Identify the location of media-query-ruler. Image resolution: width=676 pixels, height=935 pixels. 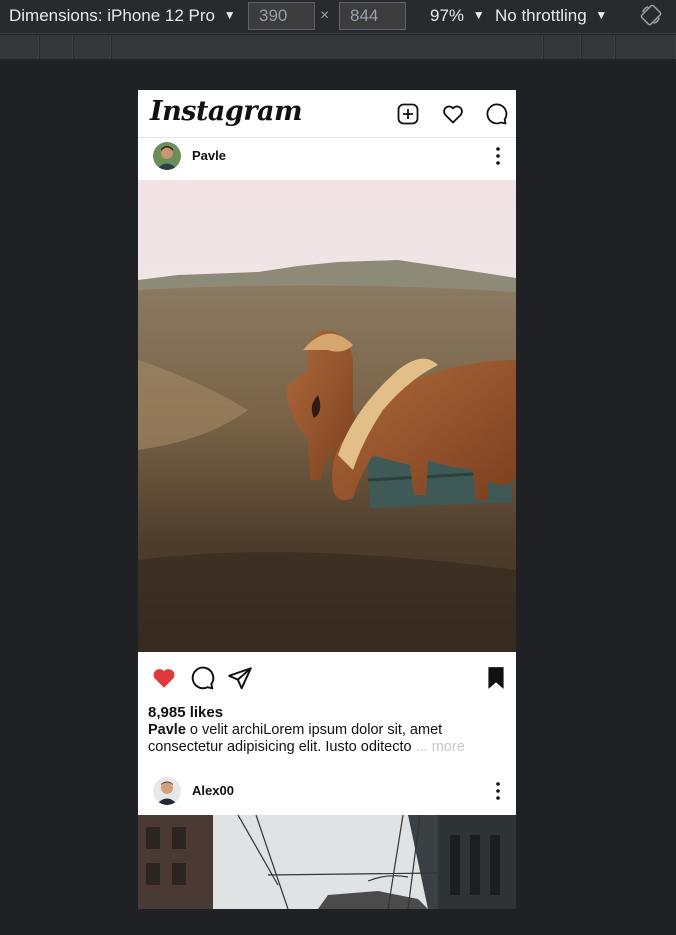
(338, 47).